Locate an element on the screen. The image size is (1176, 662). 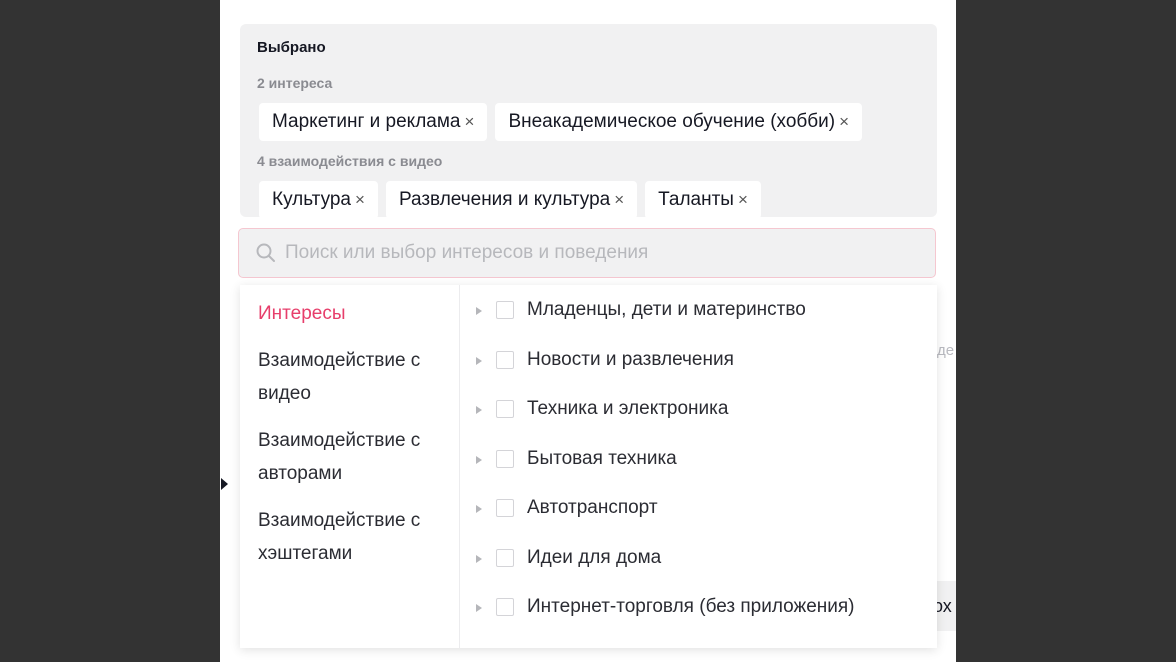
option-row: Младенцы, дети и материнство is located at coordinates (698, 322).